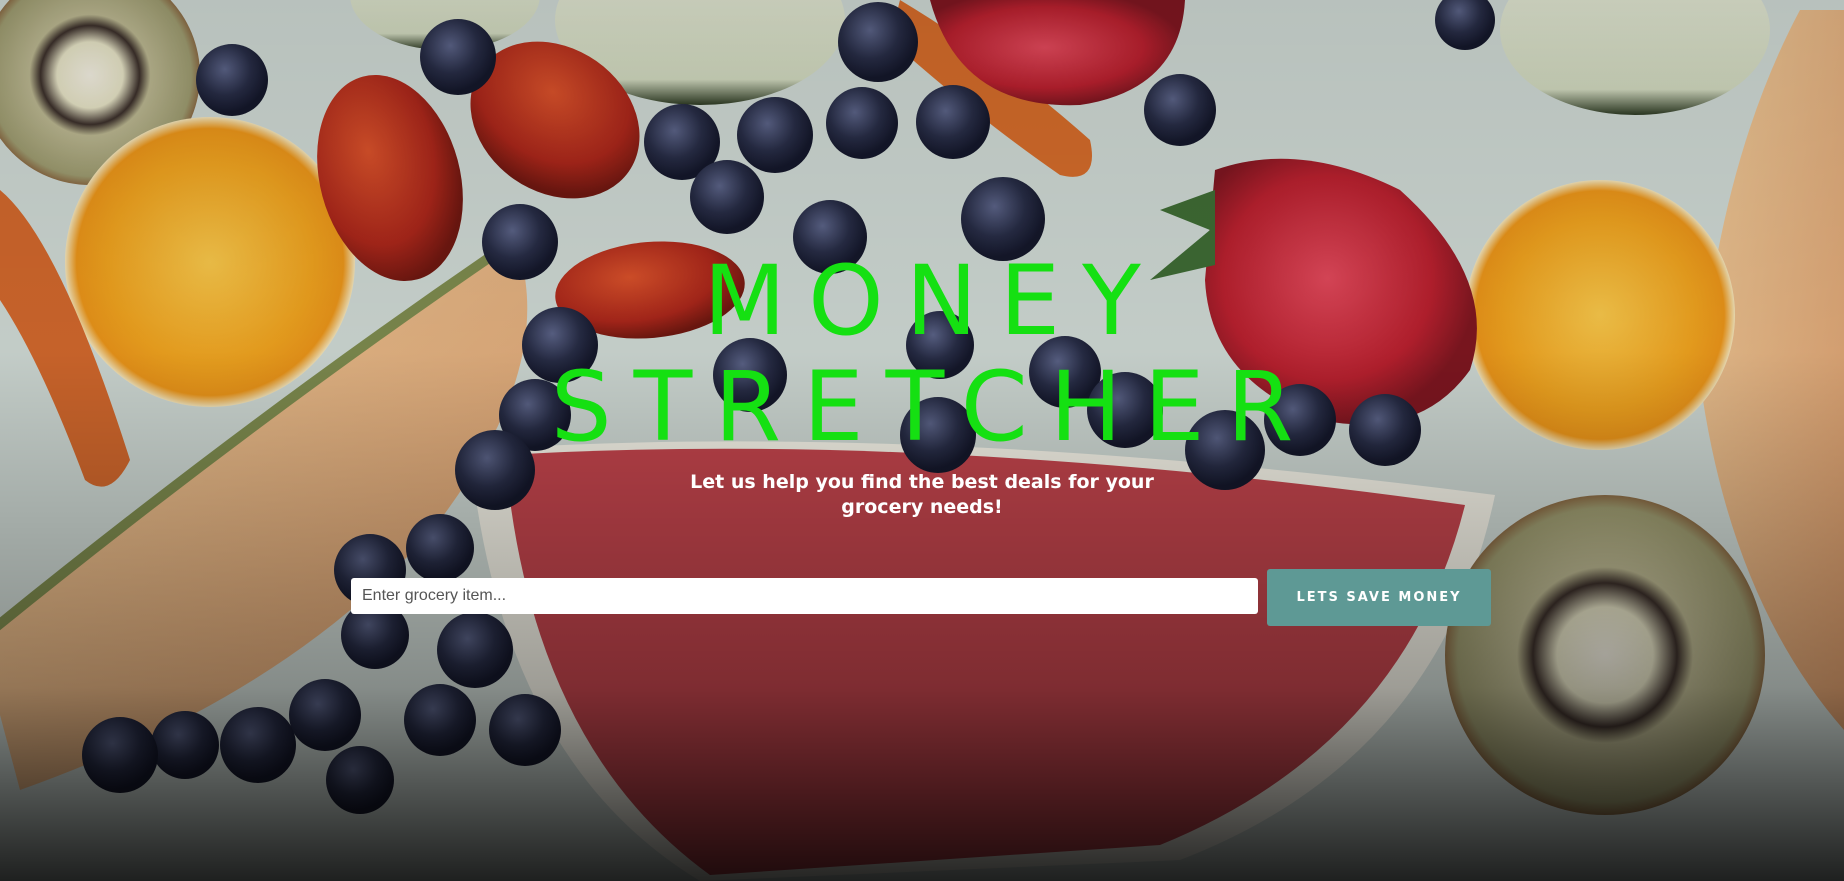 The image size is (1844, 881). Describe the element at coordinates (933, 301) in the screenshot. I see `title-line-1: MONEY` at that location.